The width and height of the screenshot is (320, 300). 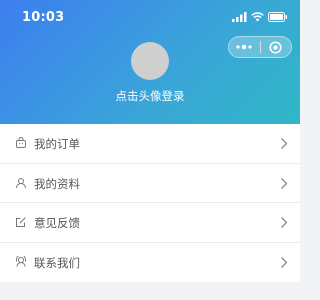 I want to click on menu-label-contact: 联系我们, so click(x=57, y=262).